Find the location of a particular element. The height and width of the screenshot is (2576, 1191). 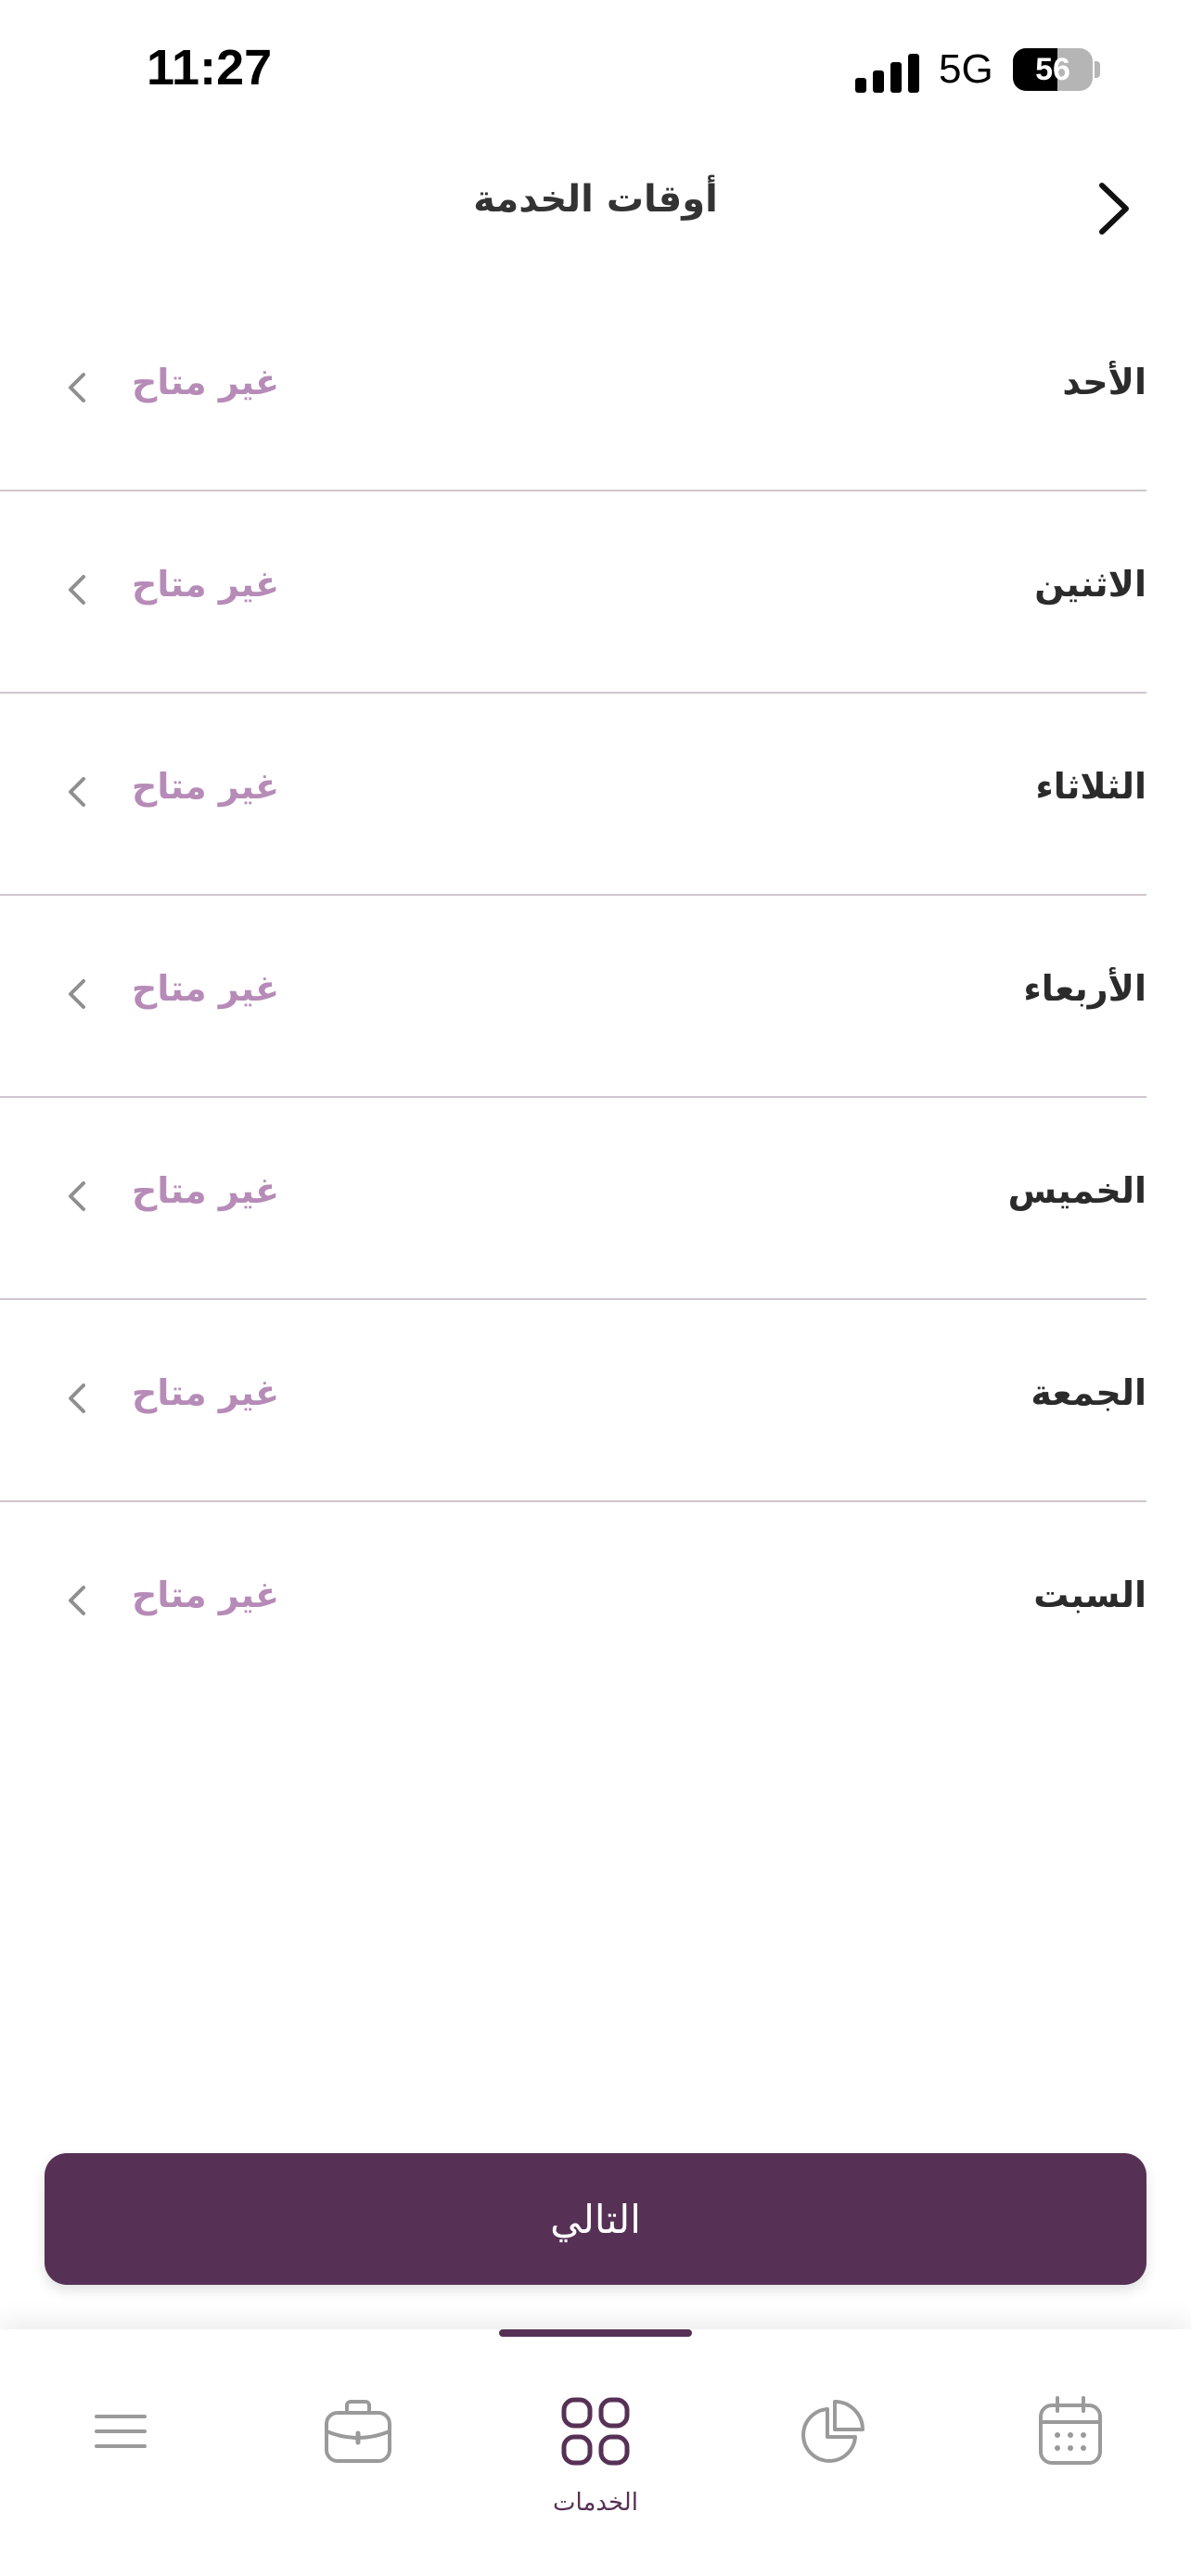

header: أوقات الخدمة is located at coordinates (595, 208).